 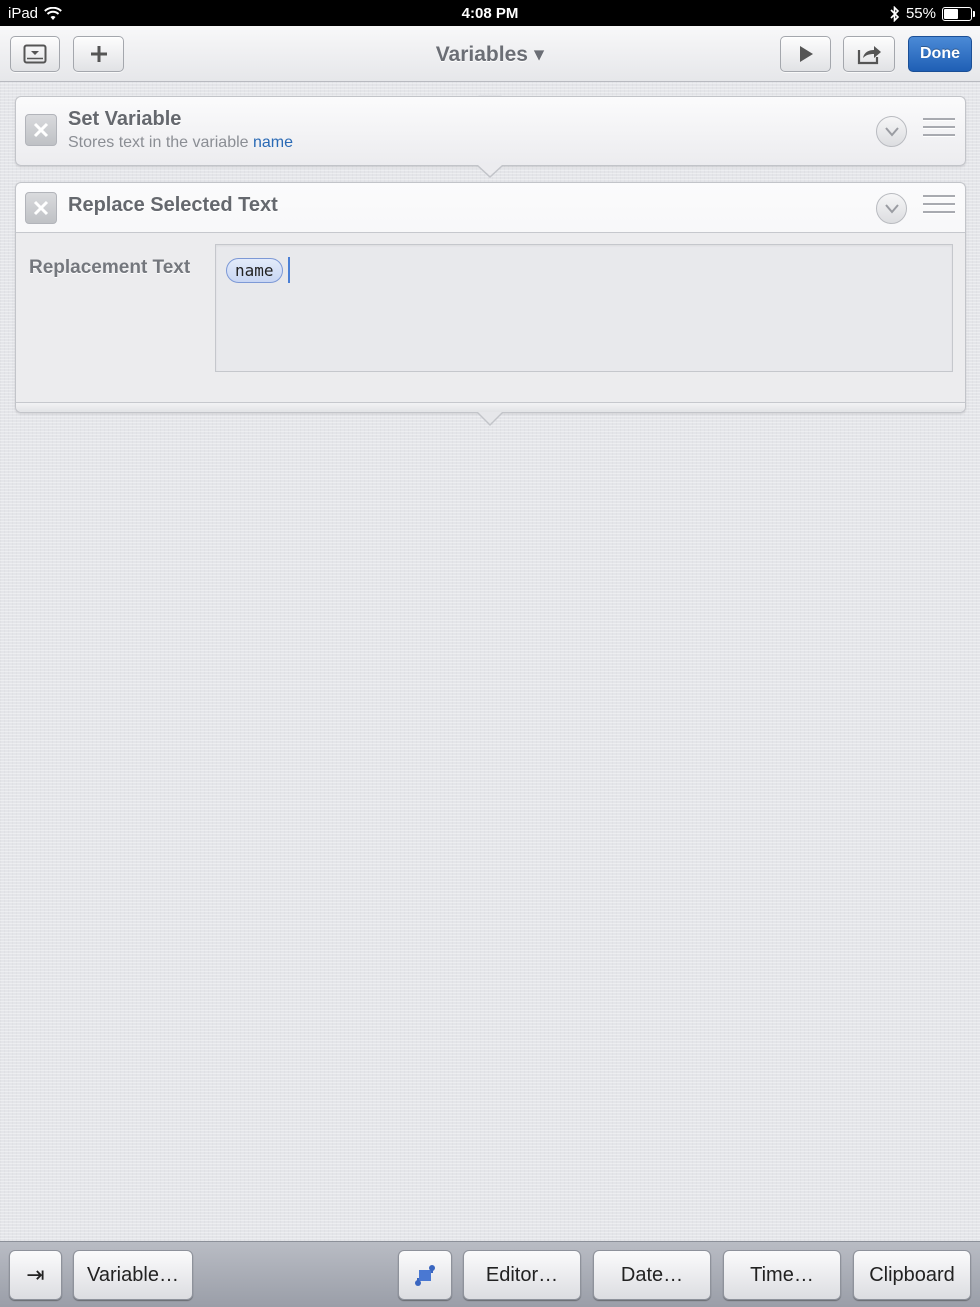 I want to click on expand-button, so click(x=891, y=131).